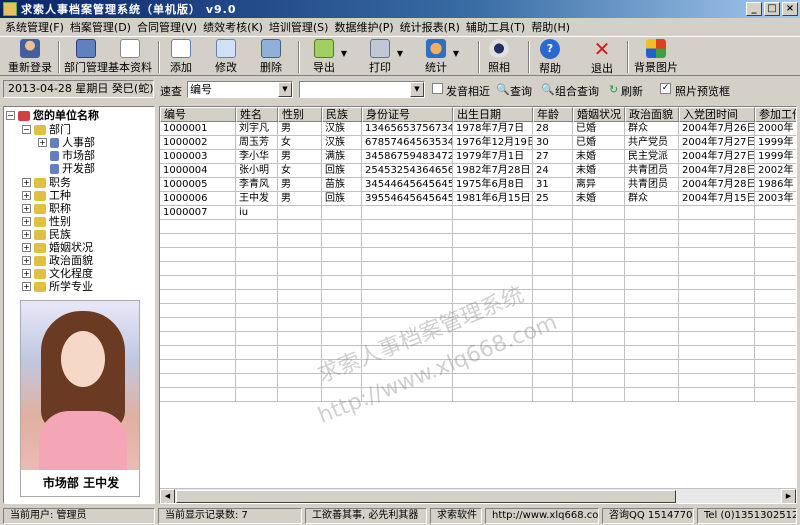 The height and width of the screenshot is (525, 800). What do you see at coordinates (430, 27) in the screenshot?
I see `menu-reports: 统计报表(R)` at bounding box center [430, 27].